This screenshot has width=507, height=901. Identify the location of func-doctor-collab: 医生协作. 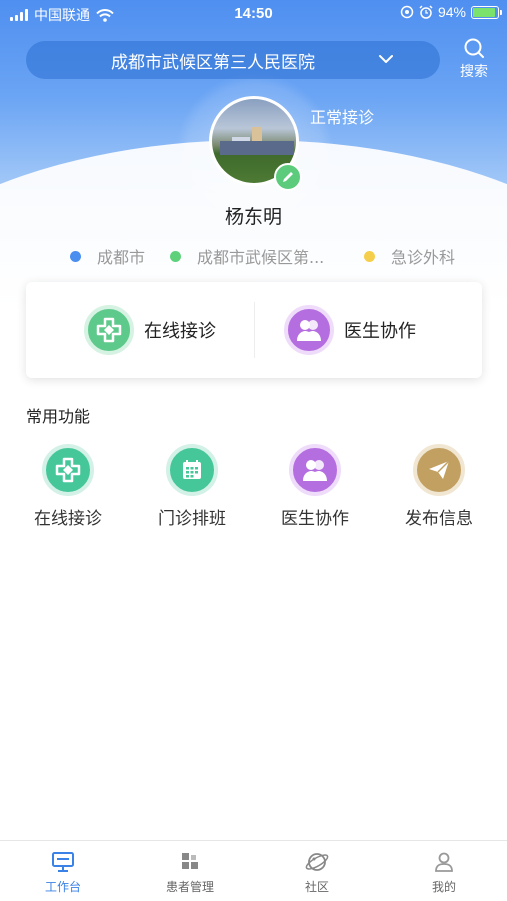
(315, 486).